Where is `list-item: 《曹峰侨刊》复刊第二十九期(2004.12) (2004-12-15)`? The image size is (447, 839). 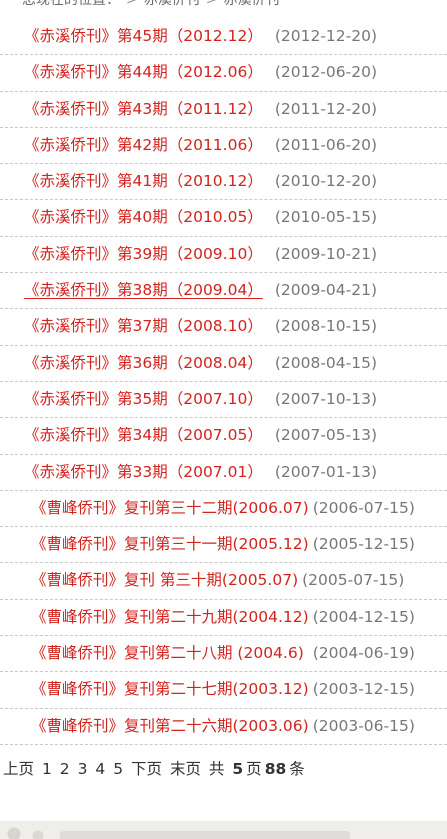 list-item: 《曹峰侨刊》复刊第二十九期(2004.12) (2004-12-15) is located at coordinates (223, 618).